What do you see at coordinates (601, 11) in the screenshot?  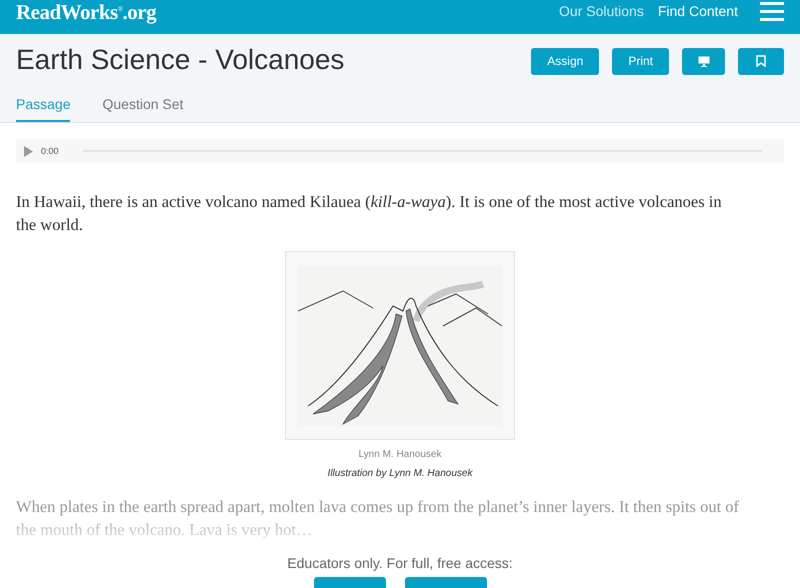 I see `nav-link: Our Solutions` at bounding box center [601, 11].